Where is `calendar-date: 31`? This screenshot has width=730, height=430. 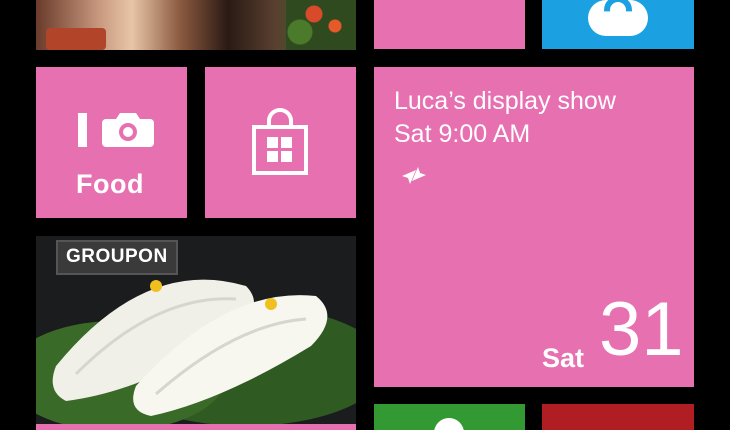 calendar-date: 31 is located at coordinates (641, 329).